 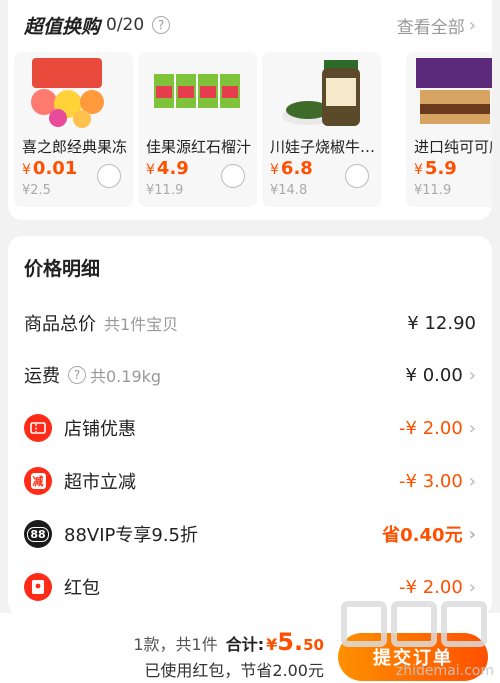 I want to click on product-image-juice, so click(x=197, y=91).